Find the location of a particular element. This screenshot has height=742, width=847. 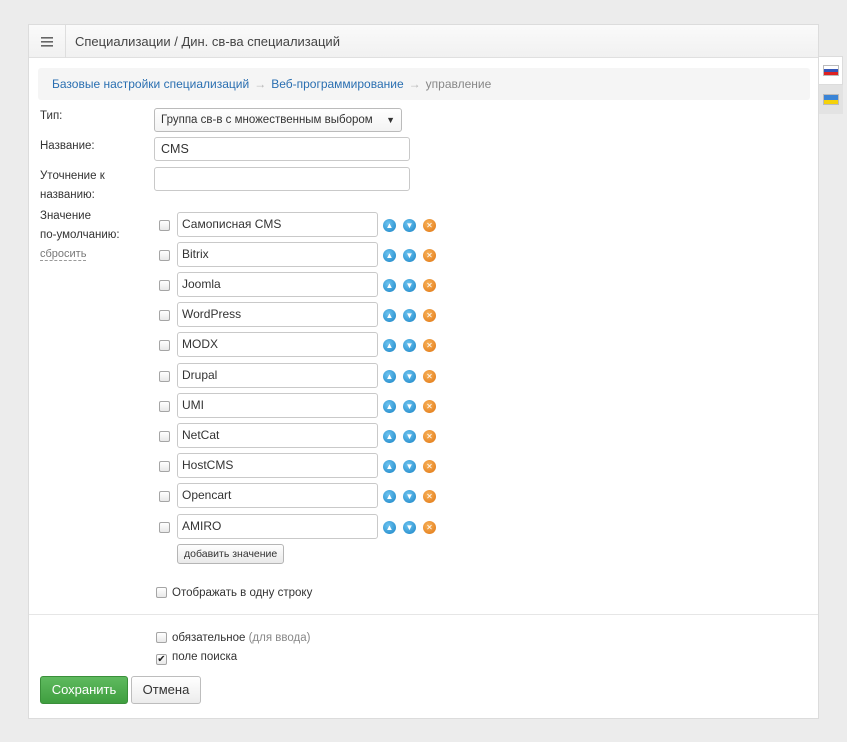

value-input: Самописная CMS is located at coordinates (277, 224).